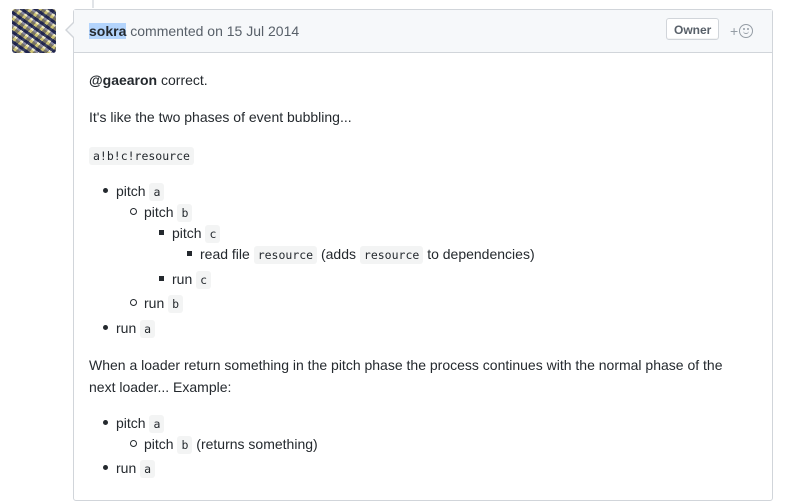 The width and height of the screenshot is (787, 501). Describe the element at coordinates (108, 31) in the screenshot. I see `author-link: sokra` at that location.